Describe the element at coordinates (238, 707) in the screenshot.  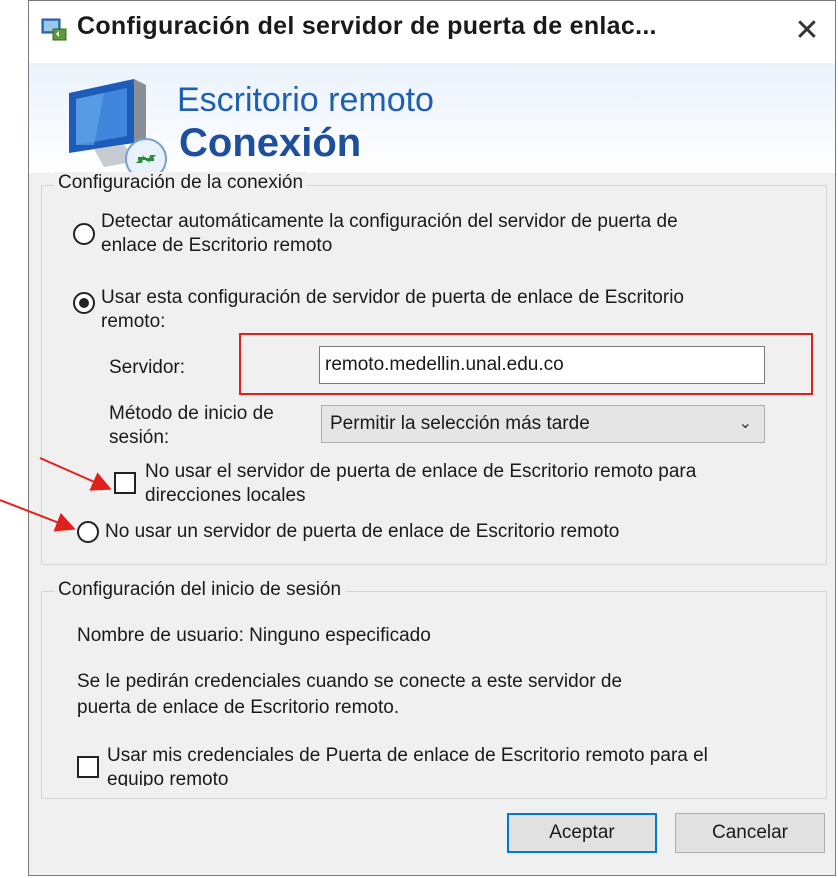
I see `credentials-prompt-line2: puerta de enlace de Escritorio remoto.` at that location.